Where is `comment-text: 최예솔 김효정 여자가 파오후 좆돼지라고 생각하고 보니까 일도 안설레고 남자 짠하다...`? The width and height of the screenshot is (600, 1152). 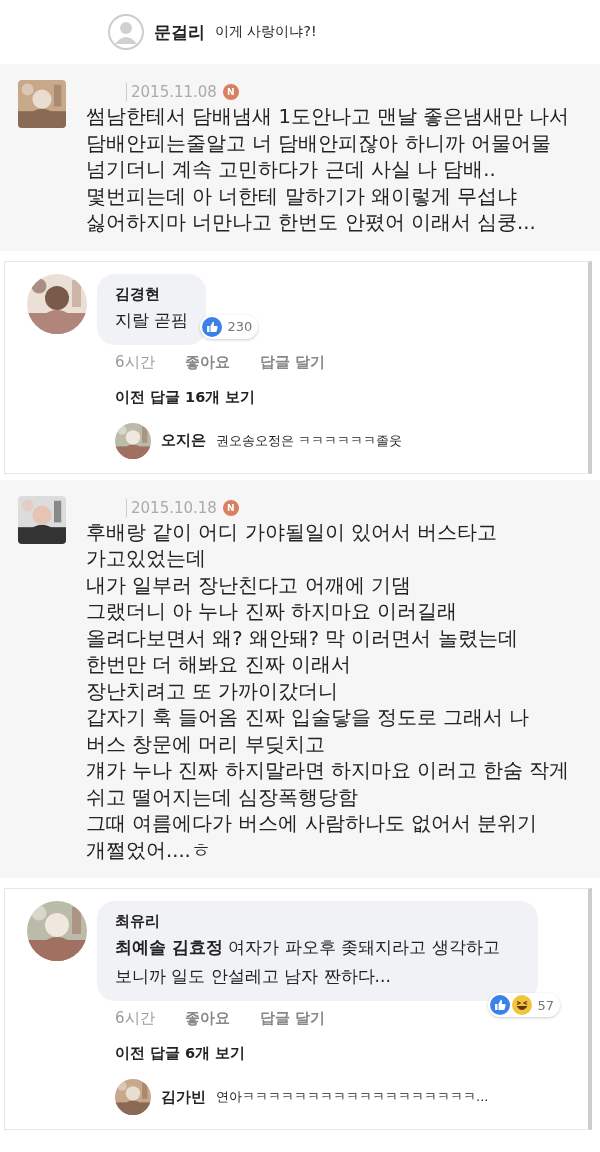 comment-text: 최예솔 김효정 여자가 파오후 좆돼지라고 생각하고 보니까 일도 안설레고 남자 짠하다... is located at coordinates (308, 962).